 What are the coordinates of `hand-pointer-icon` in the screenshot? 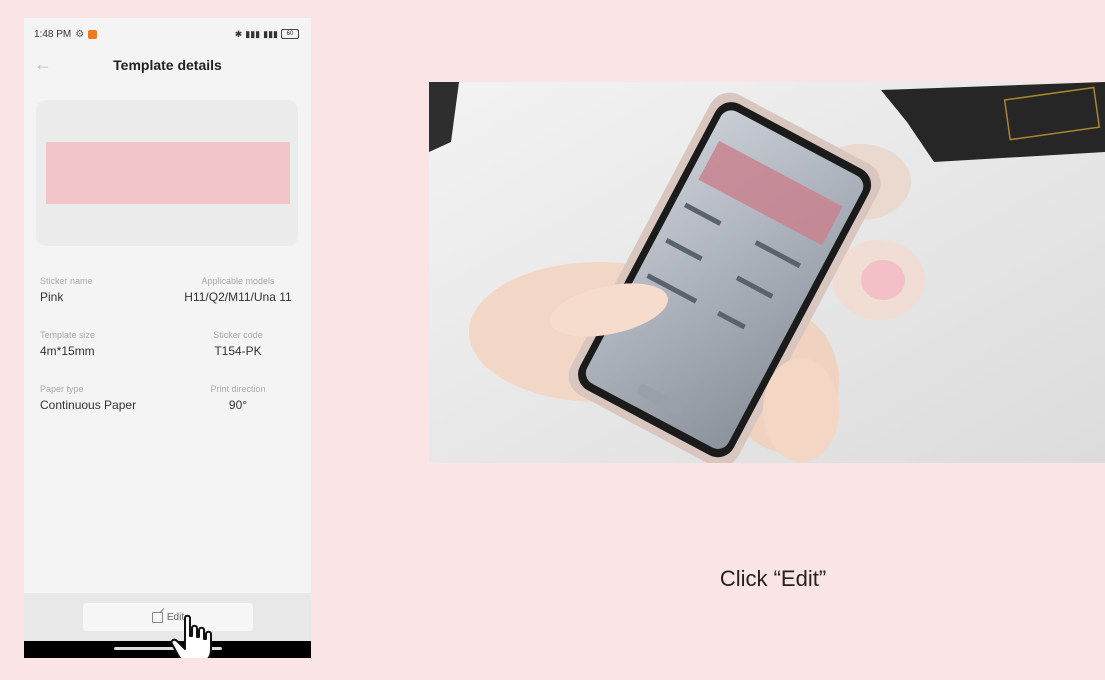 It's located at (191, 636).